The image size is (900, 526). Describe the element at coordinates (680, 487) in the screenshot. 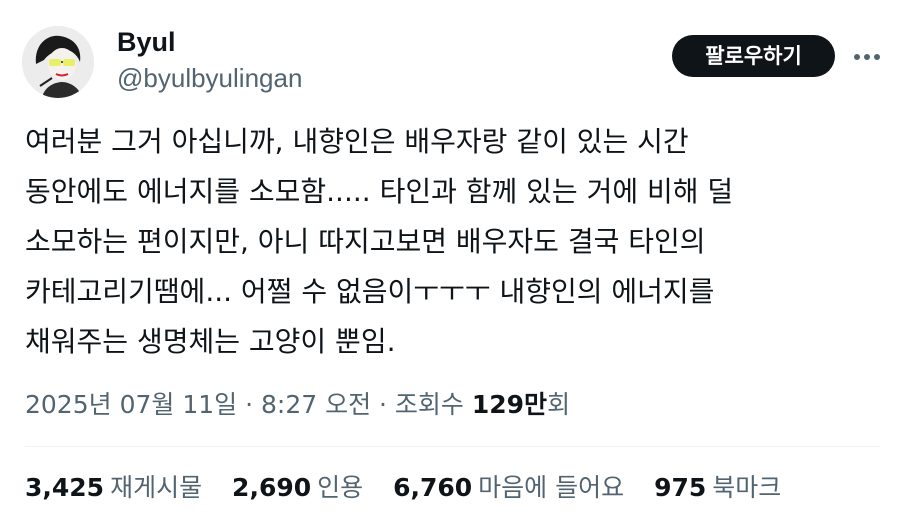

I see `bookmarks-count: 975` at that location.